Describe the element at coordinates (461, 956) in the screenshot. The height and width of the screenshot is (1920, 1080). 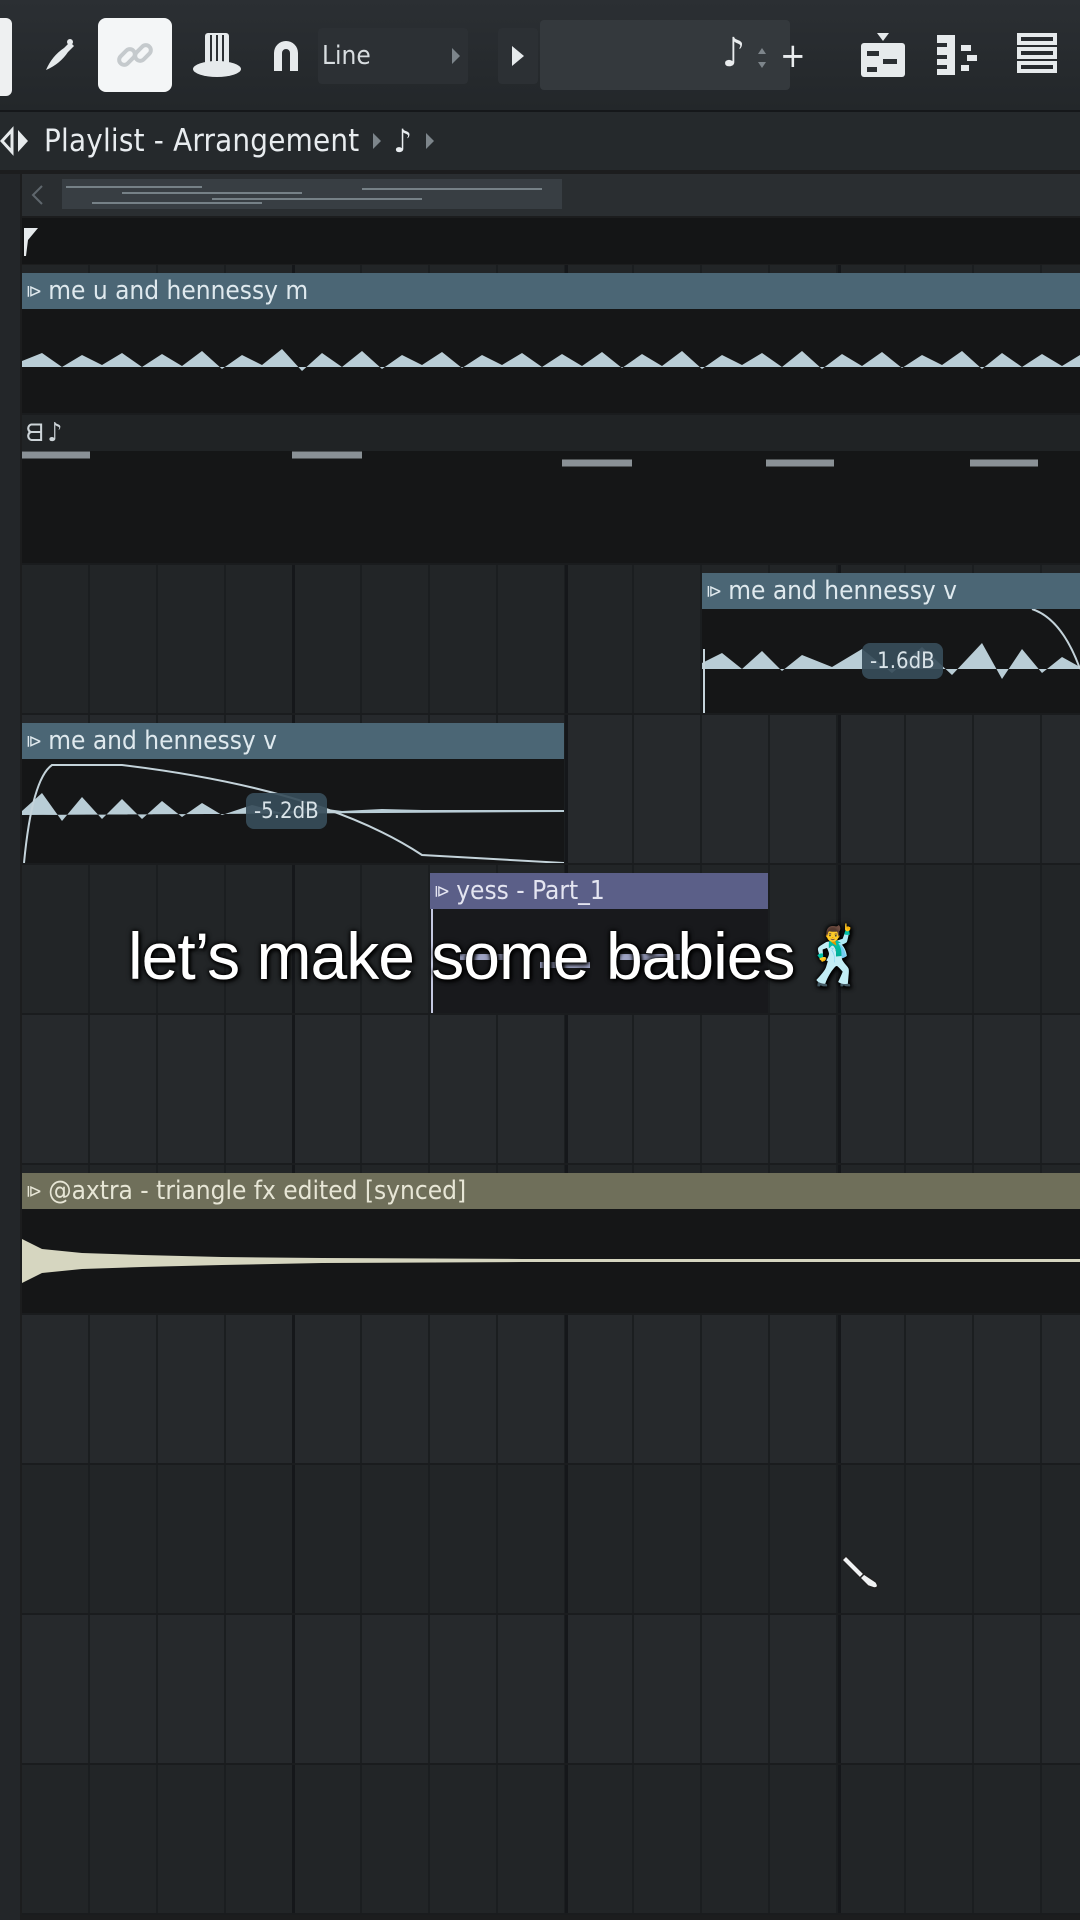
I see `caption-text: let’s make some babies` at that location.